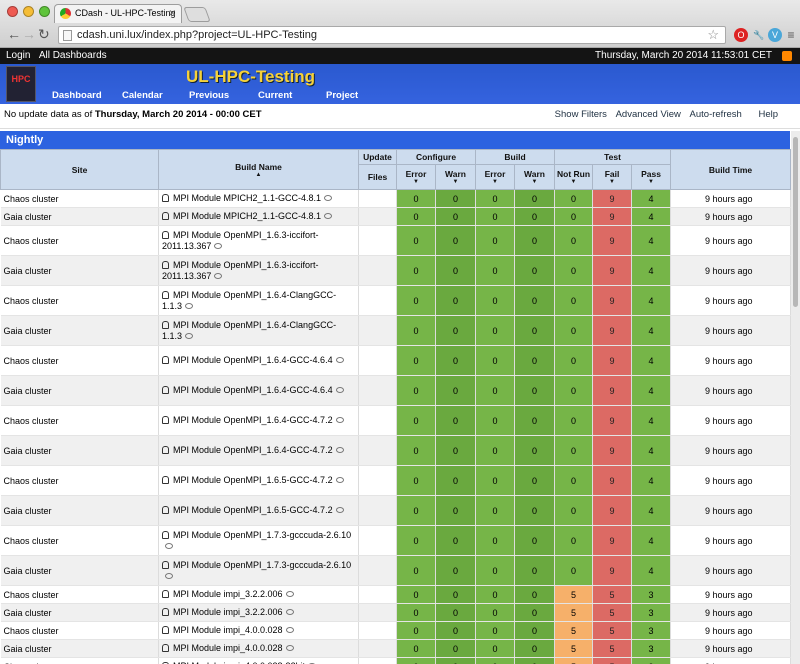 Image resolution: width=800 pixels, height=664 pixels. What do you see at coordinates (651, 177) in the screenshot?
I see `header-test-pass: Pass ▼` at bounding box center [651, 177].